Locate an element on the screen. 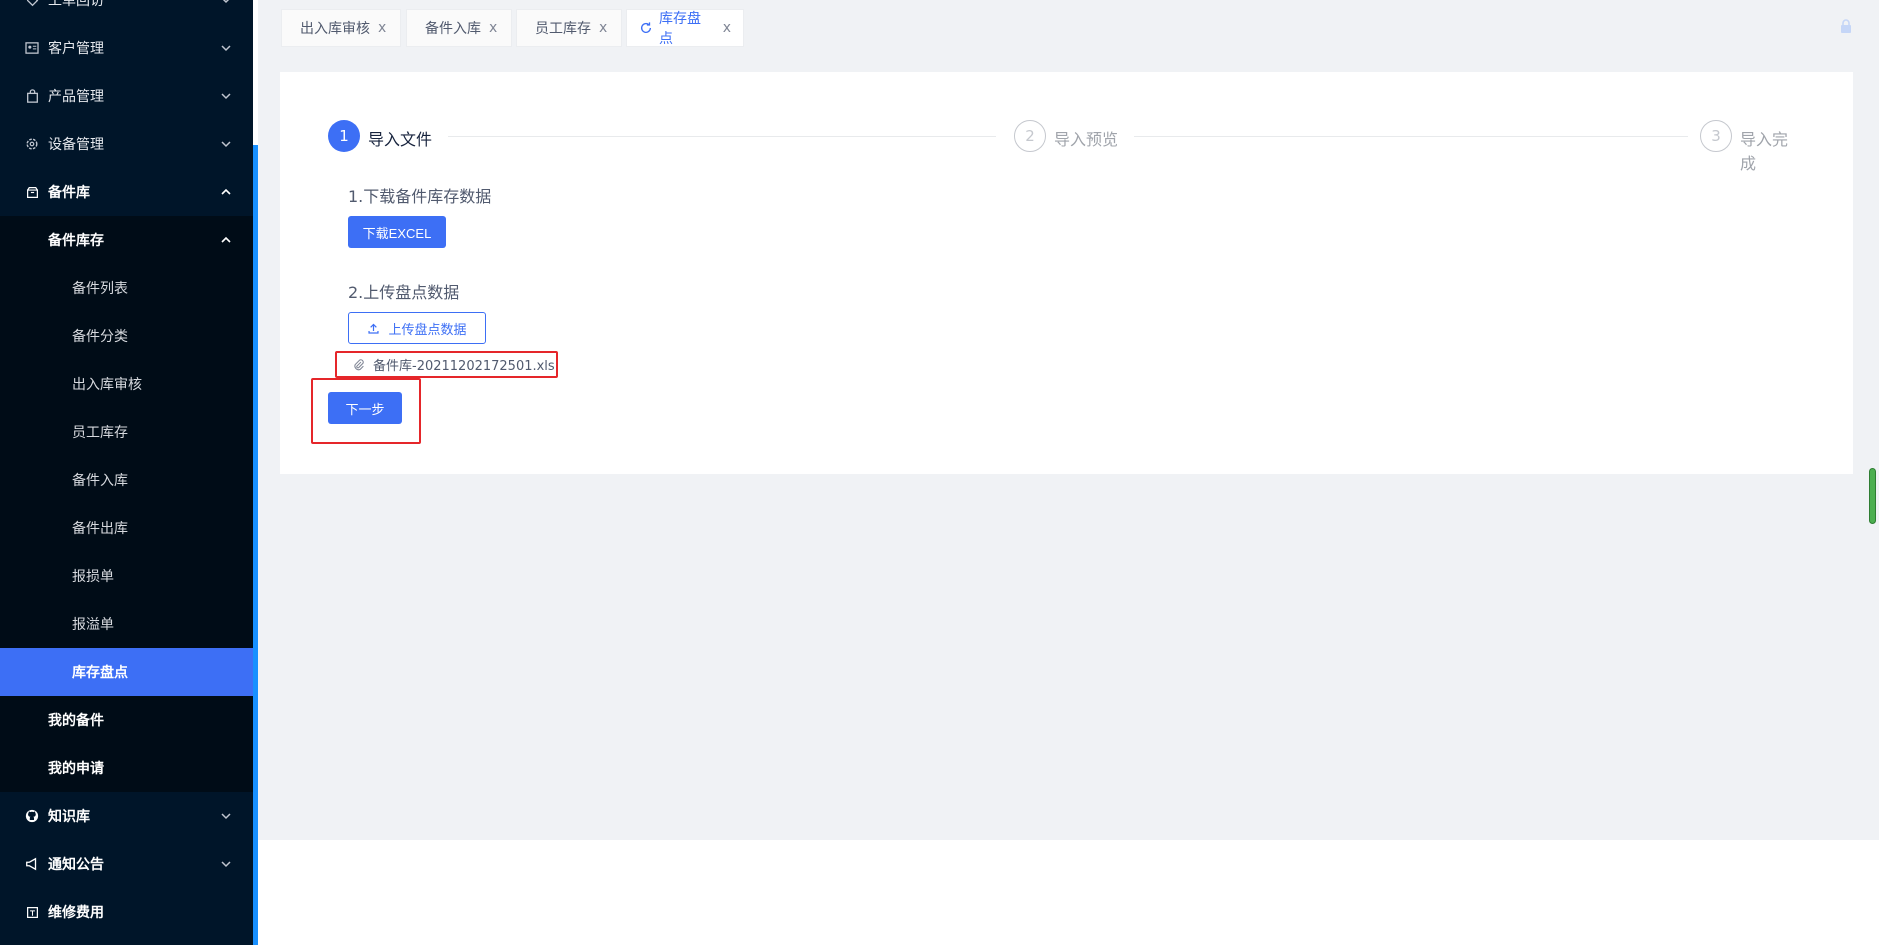 This screenshot has width=1879, height=945. sidebar-item-label: 产品管理 is located at coordinates (76, 97).